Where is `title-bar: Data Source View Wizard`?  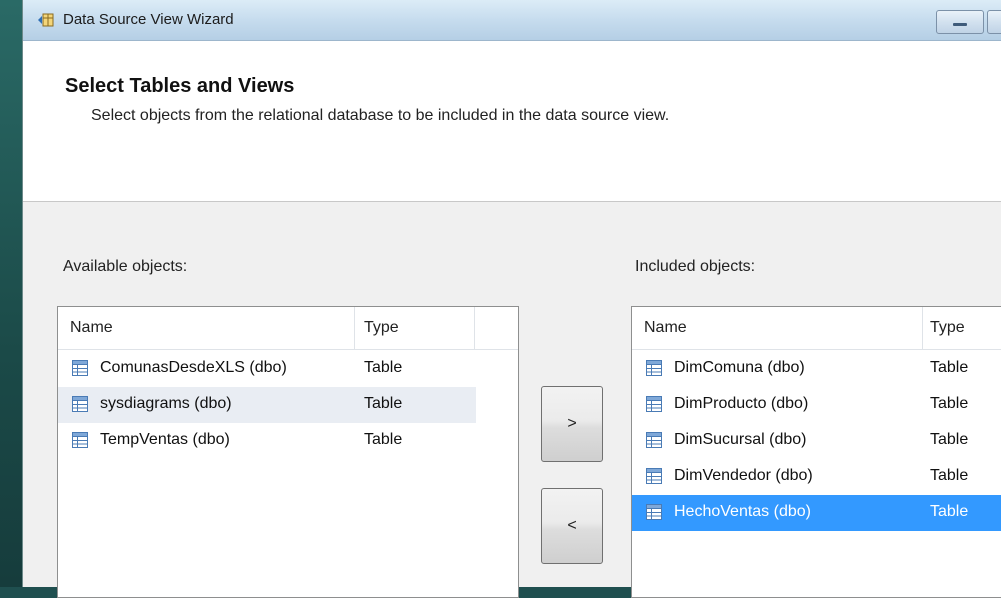
title-bar: Data Source View Wizard is located at coordinates (512, 20).